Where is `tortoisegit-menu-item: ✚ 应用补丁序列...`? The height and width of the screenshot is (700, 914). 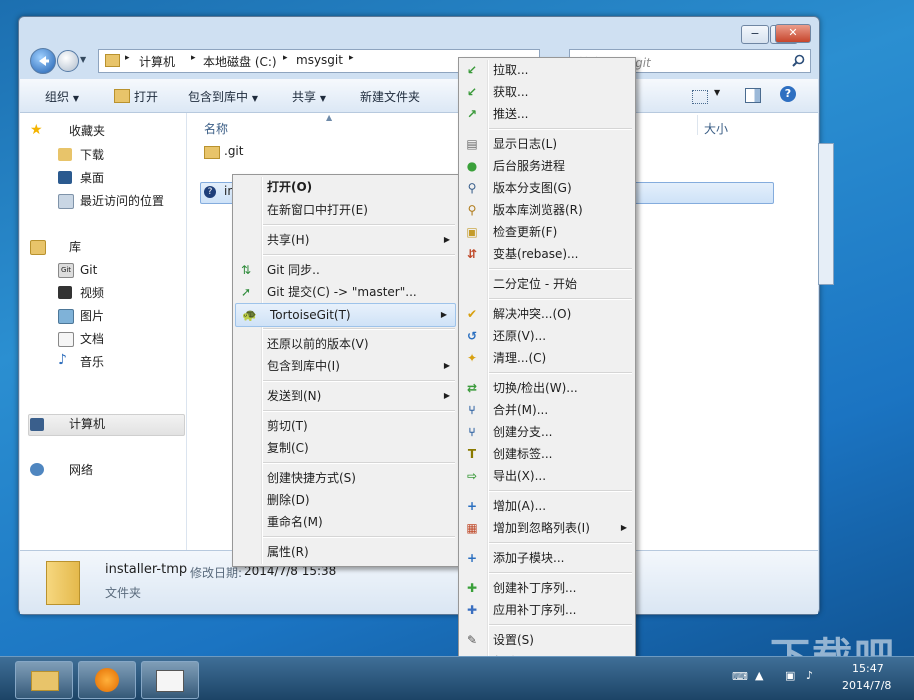
tortoisegit-menu-item: ✚ 应用补丁序列... is located at coordinates (547, 610).